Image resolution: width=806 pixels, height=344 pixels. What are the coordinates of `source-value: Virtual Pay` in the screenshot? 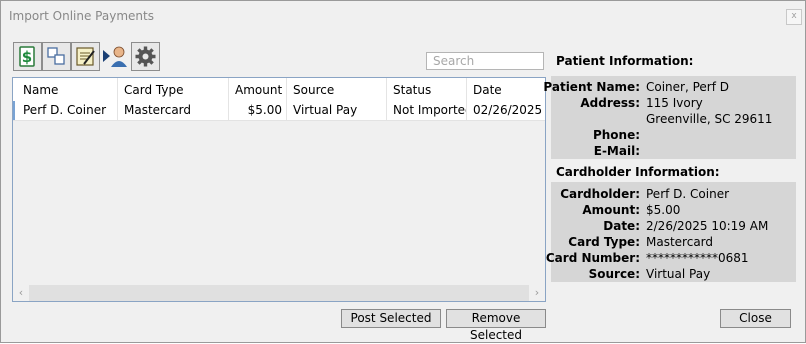 It's located at (678, 274).